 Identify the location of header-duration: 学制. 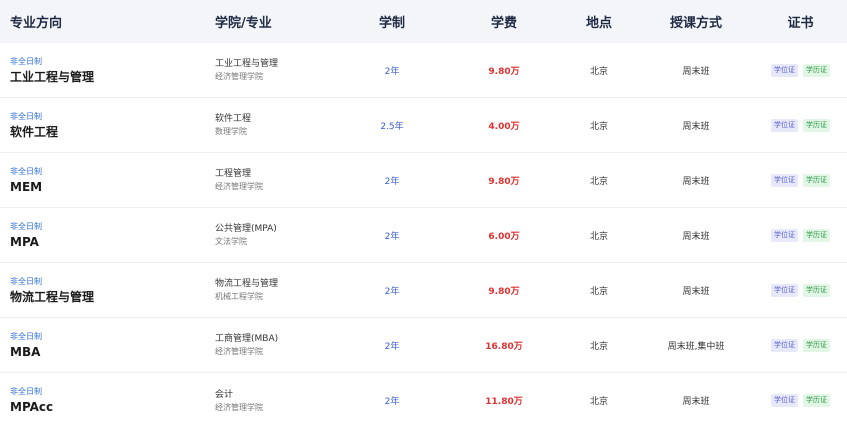
(391, 23).